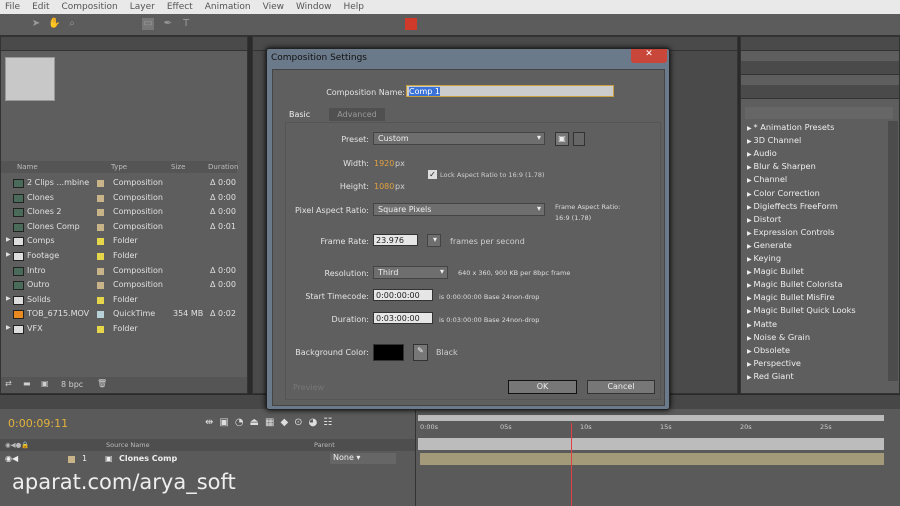  I want to click on effect-category: ▶ Expression Controls, so click(790, 232).